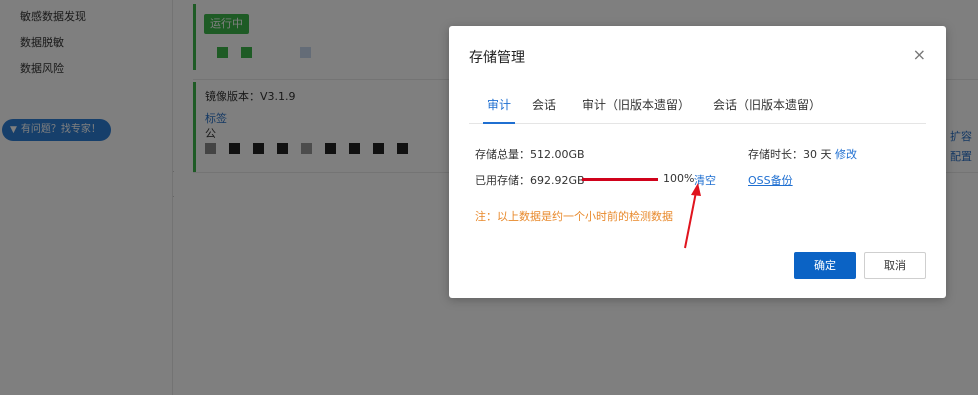 This screenshot has width=978, height=395. What do you see at coordinates (919, 54) in the screenshot?
I see `close-icon: ×` at bounding box center [919, 54].